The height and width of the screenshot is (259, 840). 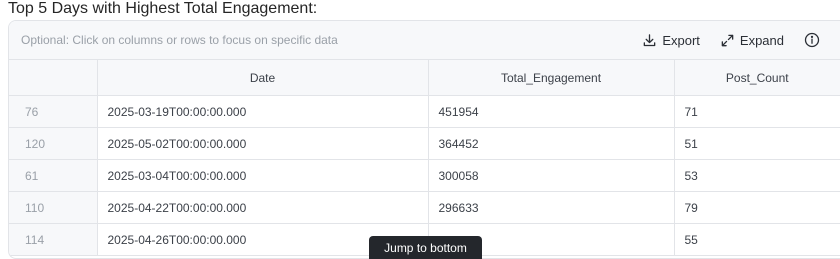 What do you see at coordinates (757, 207) in the screenshot?
I see `post-count-cell: 79` at bounding box center [757, 207].